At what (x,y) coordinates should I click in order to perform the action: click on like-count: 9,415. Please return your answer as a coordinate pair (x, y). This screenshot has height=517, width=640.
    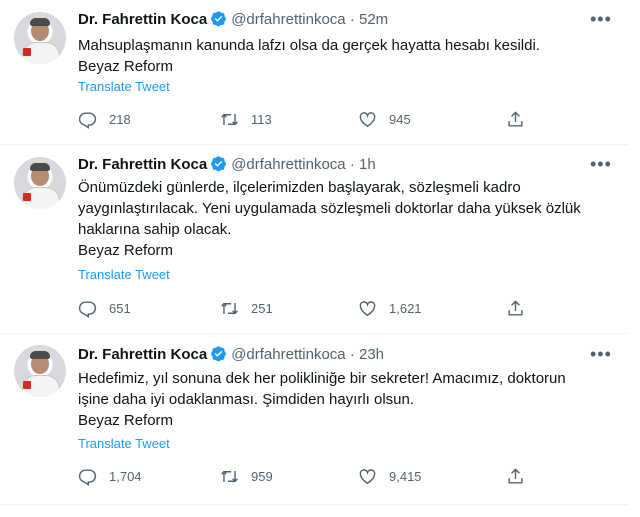
    Looking at the image, I should click on (405, 476).